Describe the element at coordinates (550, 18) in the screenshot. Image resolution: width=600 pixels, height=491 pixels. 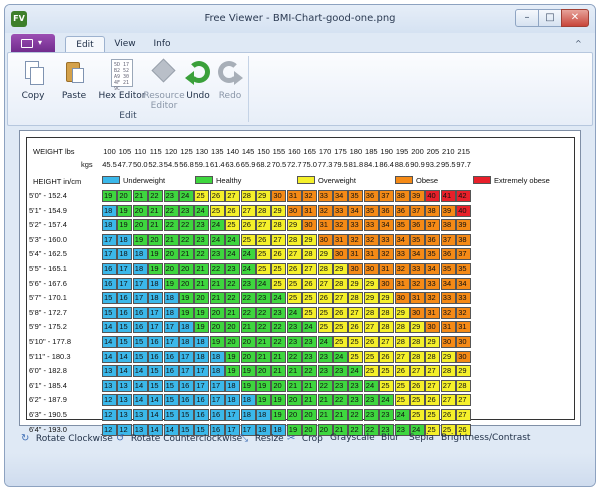
I see `maximize-button: □` at that location.